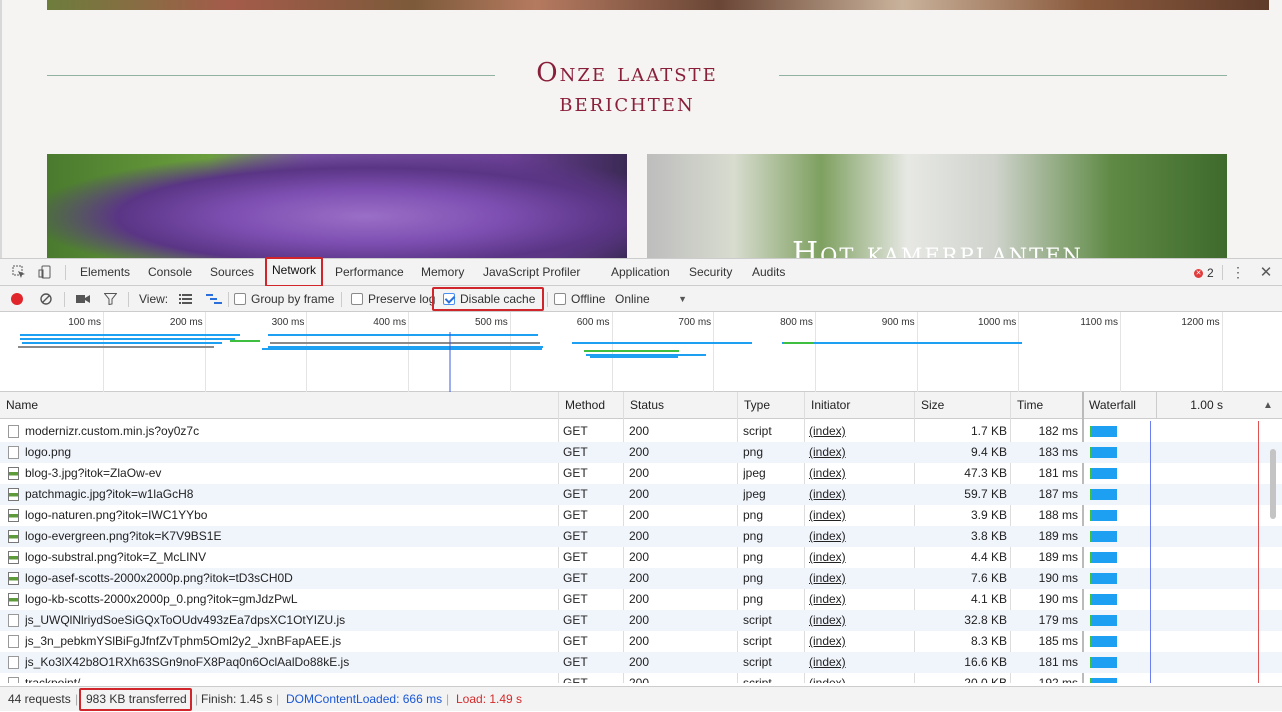 The width and height of the screenshot is (1282, 712). I want to click on column-initiator: Initiator, so click(860, 405).